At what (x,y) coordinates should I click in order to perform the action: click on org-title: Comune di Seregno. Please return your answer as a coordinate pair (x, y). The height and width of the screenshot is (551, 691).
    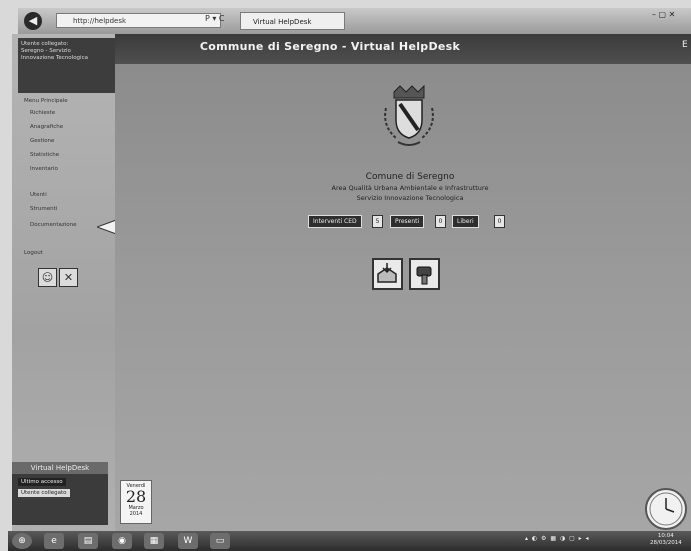
    Looking at the image, I should click on (410, 177).